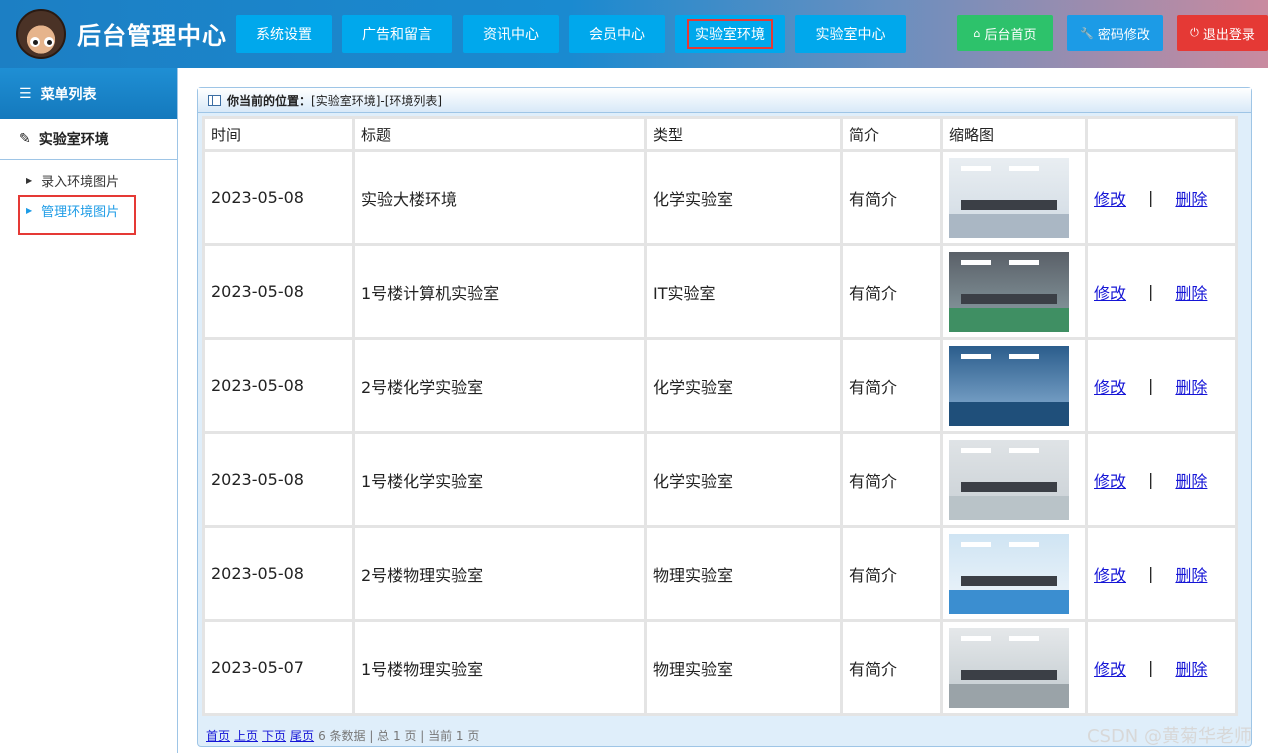 This screenshot has height=753, width=1268. What do you see at coordinates (499, 573) in the screenshot?
I see `cell-title: 2号楼物理实验室` at bounding box center [499, 573].